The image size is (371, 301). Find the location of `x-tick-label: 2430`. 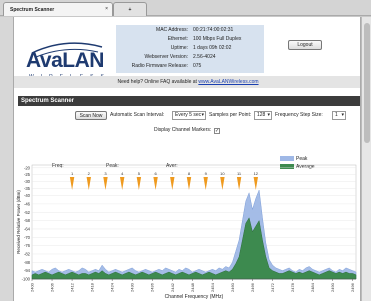

x-tick-label: 2430 is located at coordinates (132, 287).